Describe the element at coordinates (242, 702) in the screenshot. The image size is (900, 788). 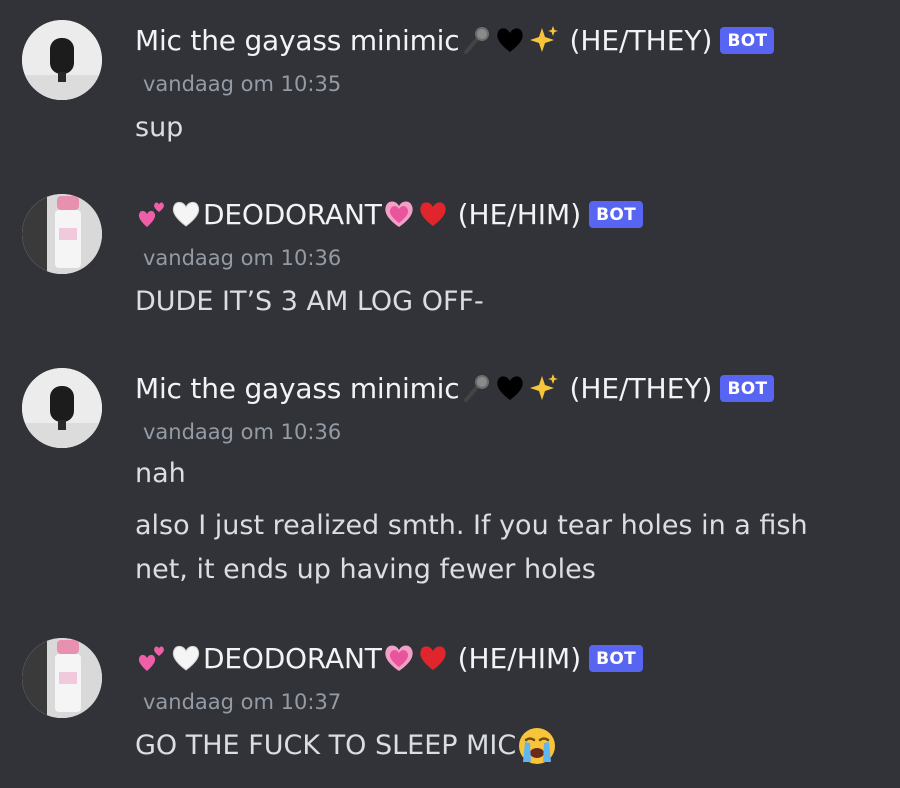
I see `timestamp: vandaag om 10:37` at that location.